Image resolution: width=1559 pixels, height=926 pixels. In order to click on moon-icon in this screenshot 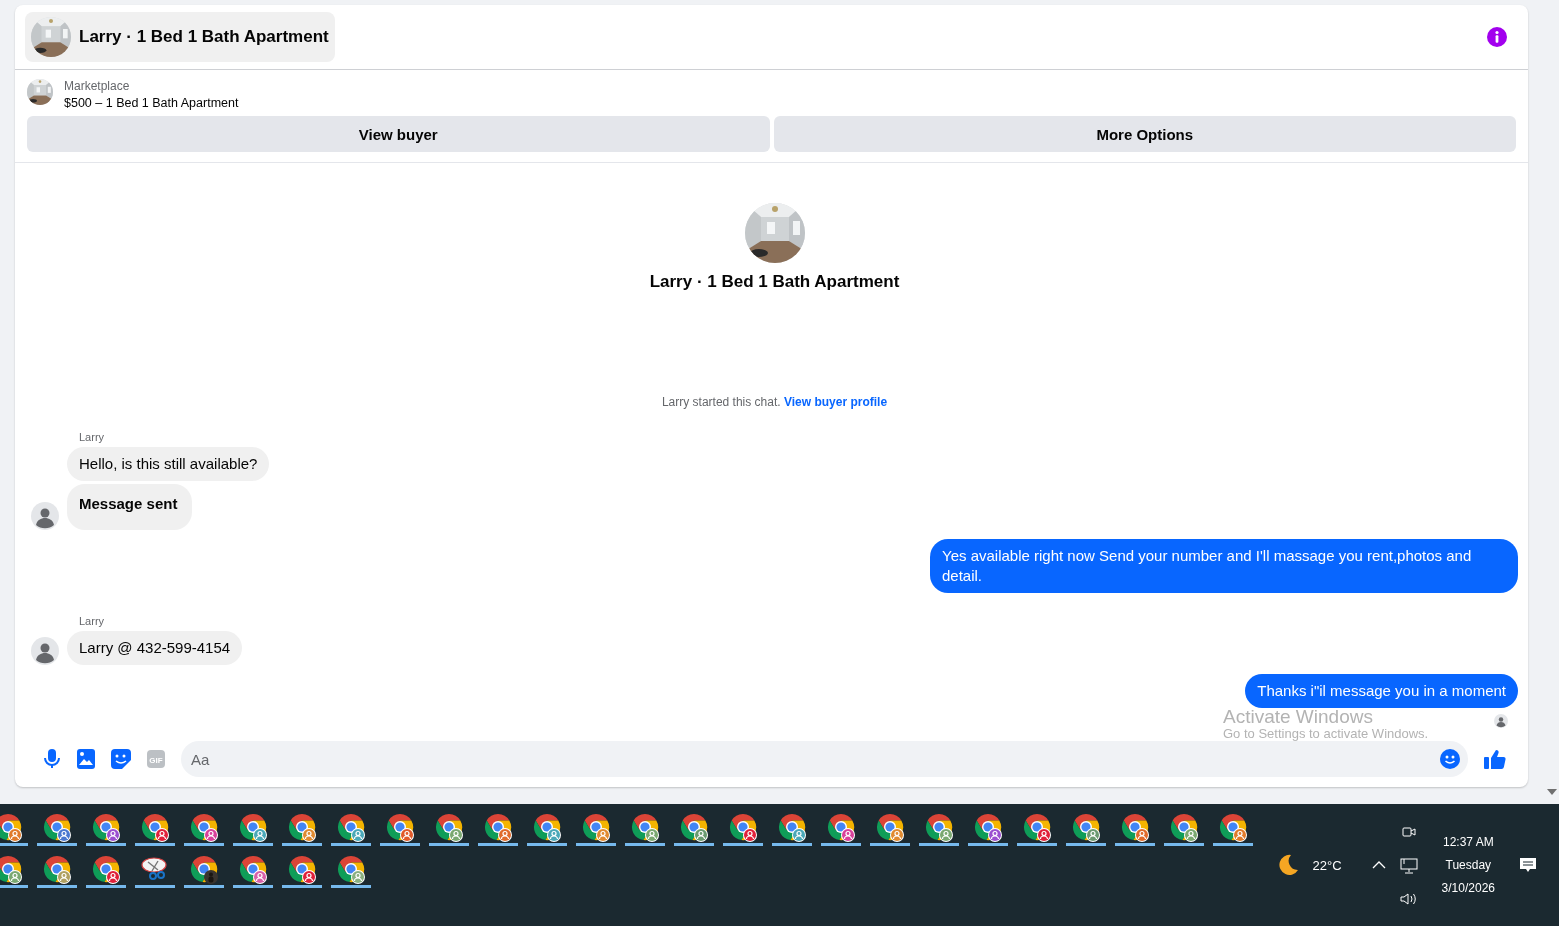, I will do `click(1287, 865)`.